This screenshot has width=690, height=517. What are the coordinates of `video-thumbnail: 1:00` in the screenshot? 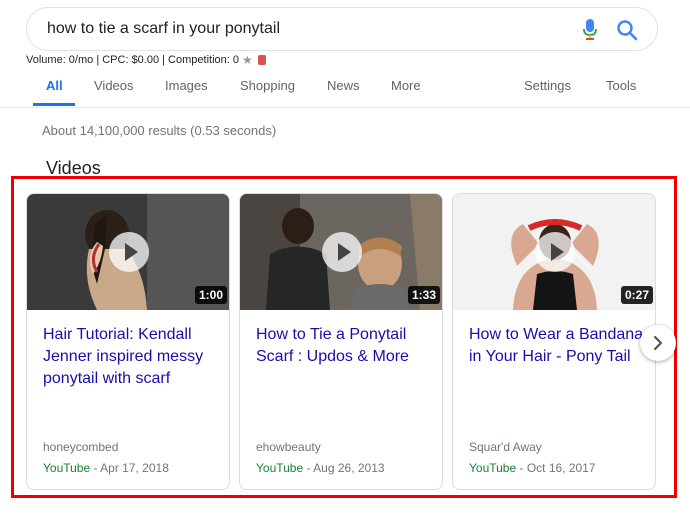 It's located at (128, 252).